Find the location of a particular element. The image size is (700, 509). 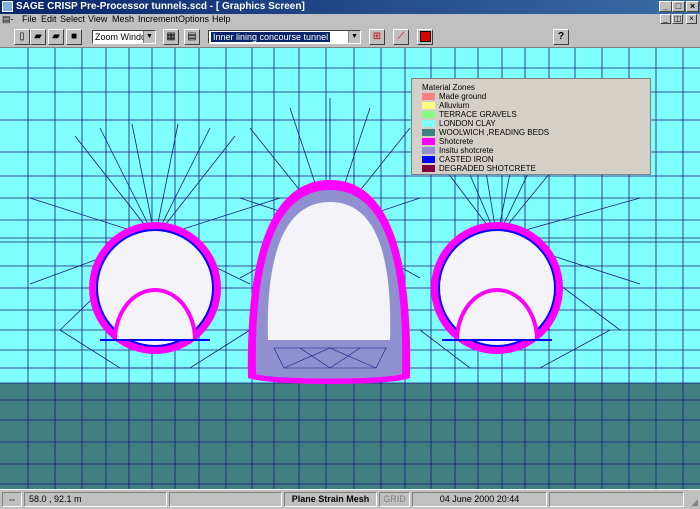

legend-item: Insitu shotcrete is located at coordinates (457, 150).